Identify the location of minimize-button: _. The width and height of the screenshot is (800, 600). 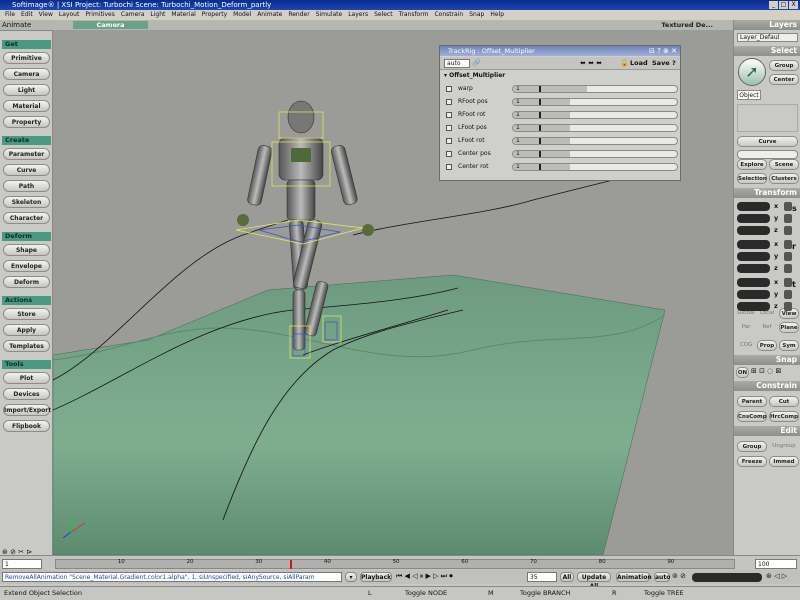
(773, 5).